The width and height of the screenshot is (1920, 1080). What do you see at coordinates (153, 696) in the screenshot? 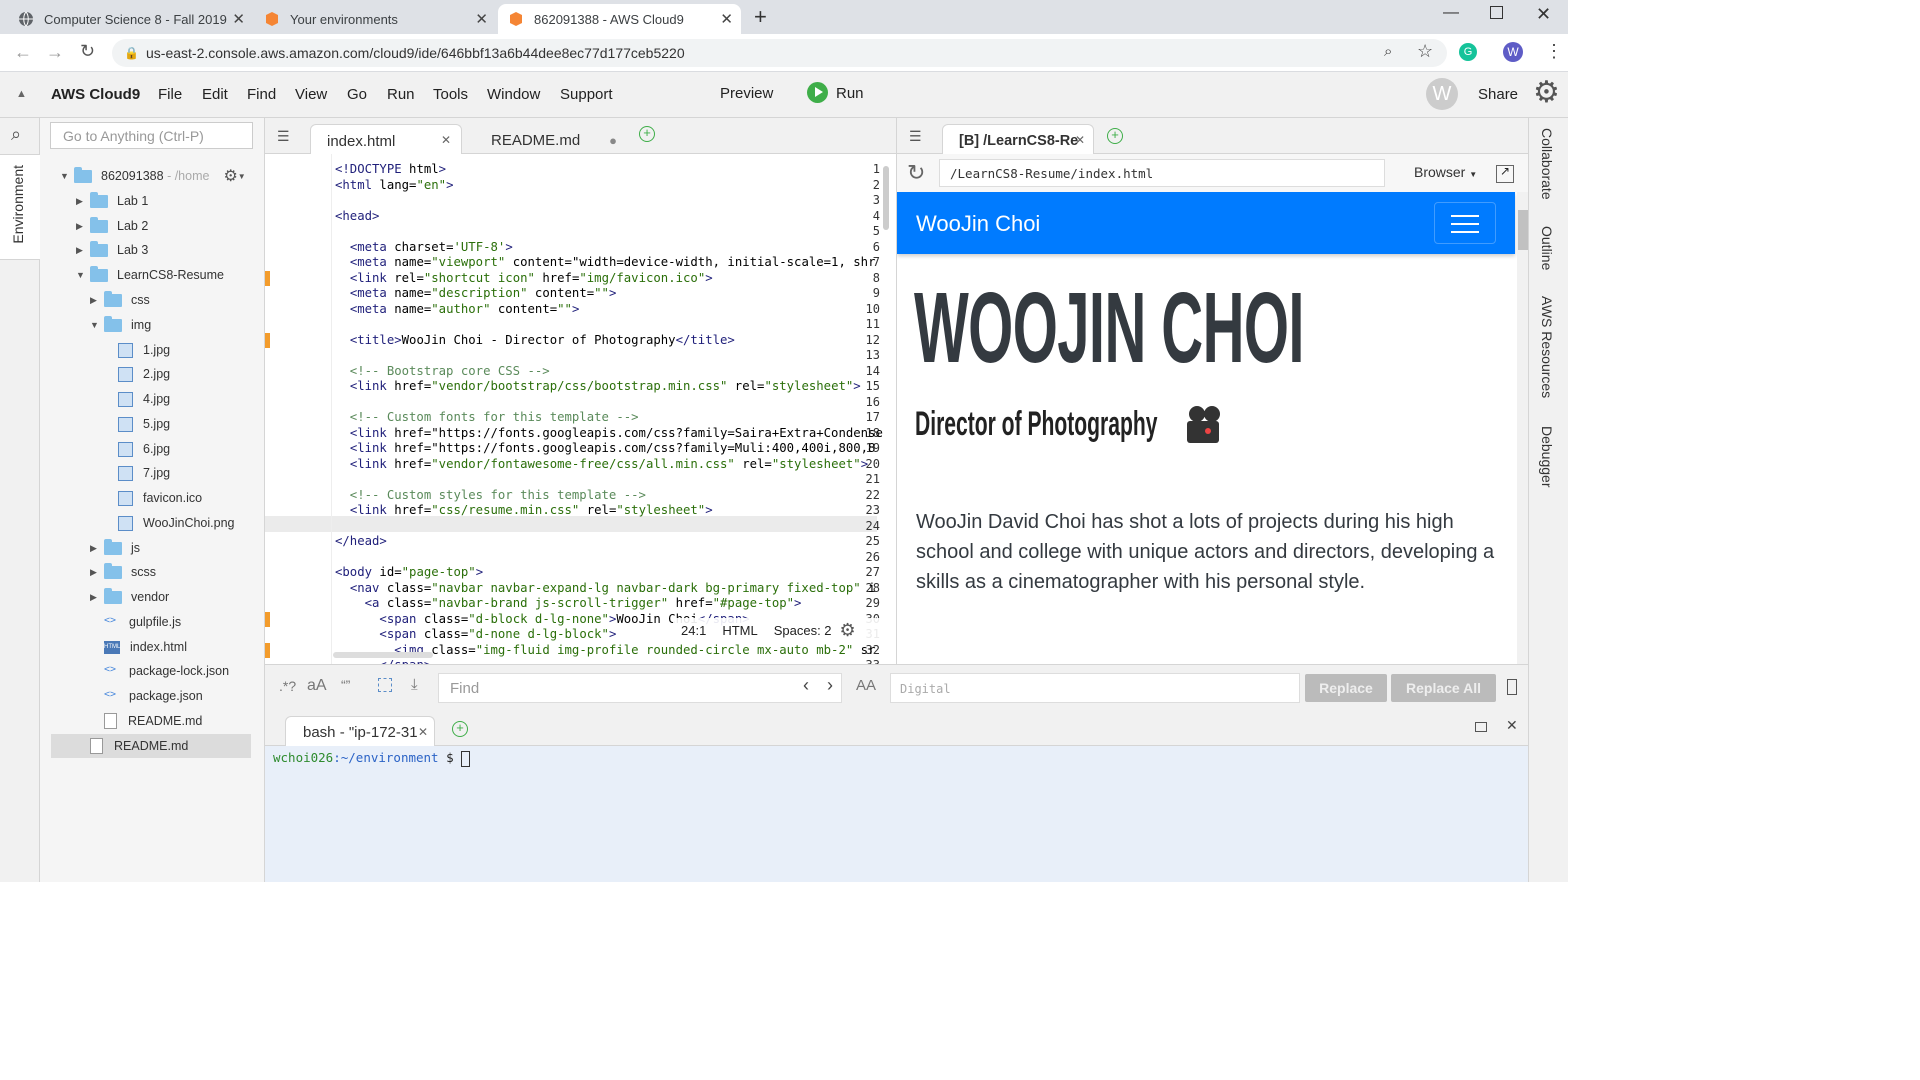
I see `tree-item: <> package.json` at bounding box center [153, 696].